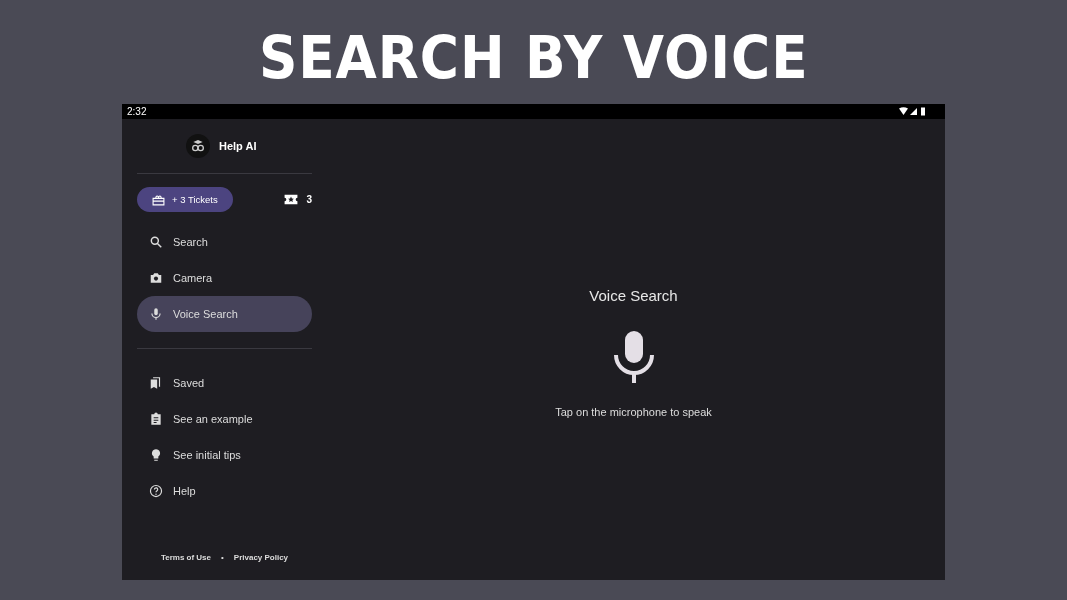 The height and width of the screenshot is (600, 1067). What do you see at coordinates (137, 111) in the screenshot?
I see `status-time: 2:32` at bounding box center [137, 111].